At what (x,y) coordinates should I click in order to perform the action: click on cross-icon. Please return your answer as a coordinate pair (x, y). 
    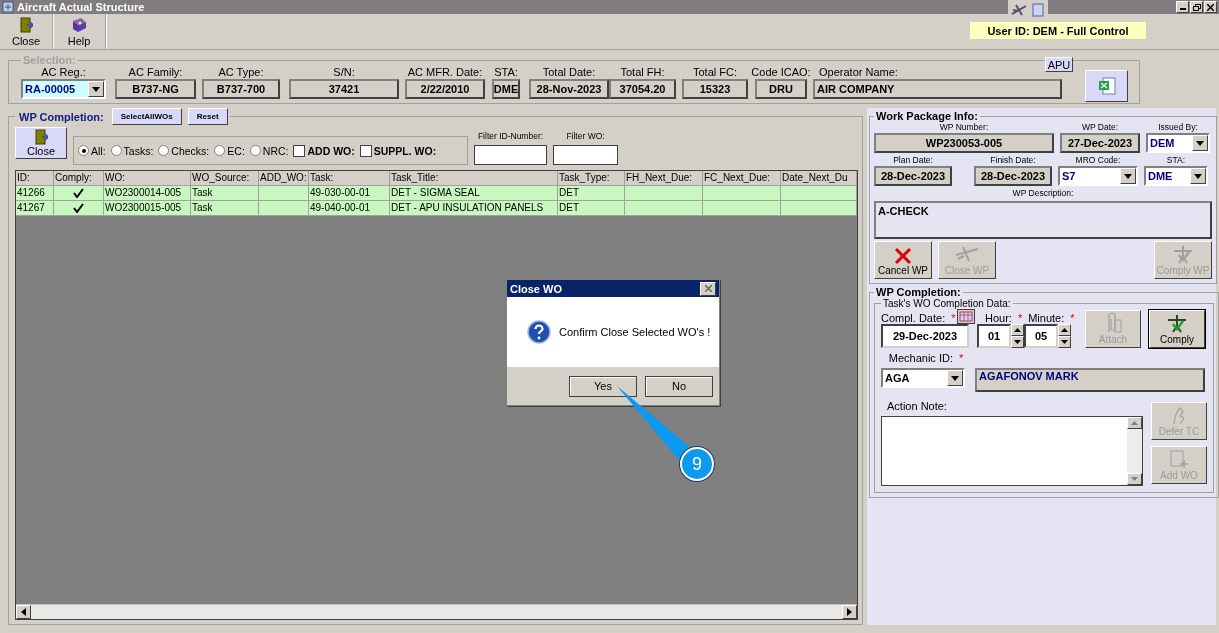
    Looking at the image, I should click on (903, 256).